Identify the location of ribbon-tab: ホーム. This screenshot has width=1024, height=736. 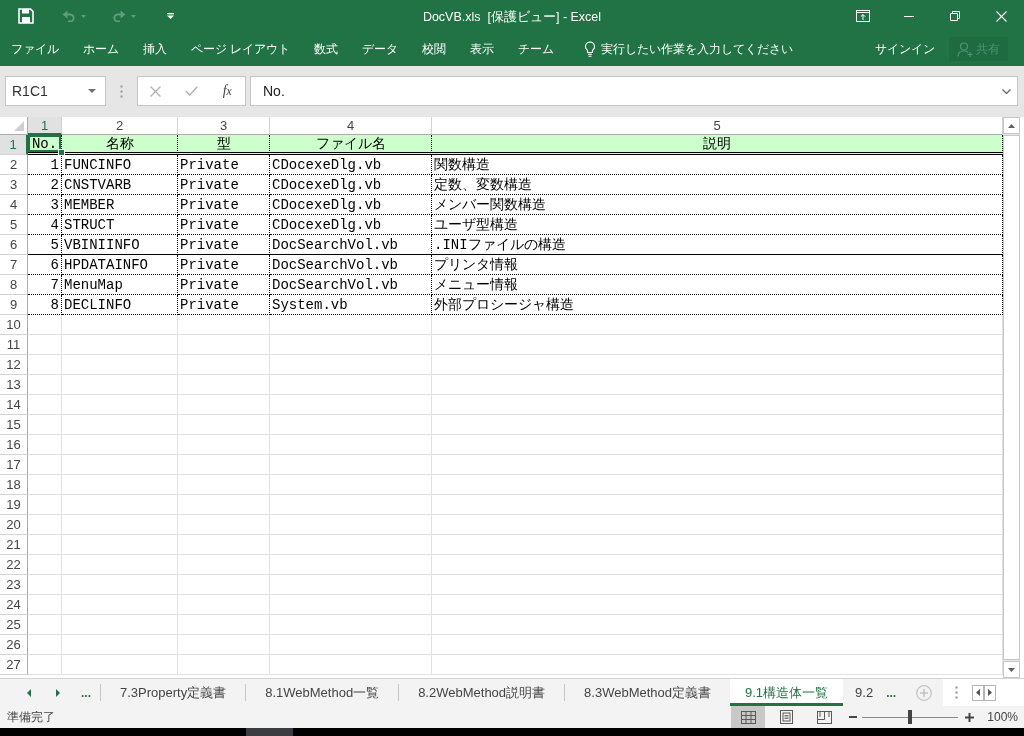
(101, 49).